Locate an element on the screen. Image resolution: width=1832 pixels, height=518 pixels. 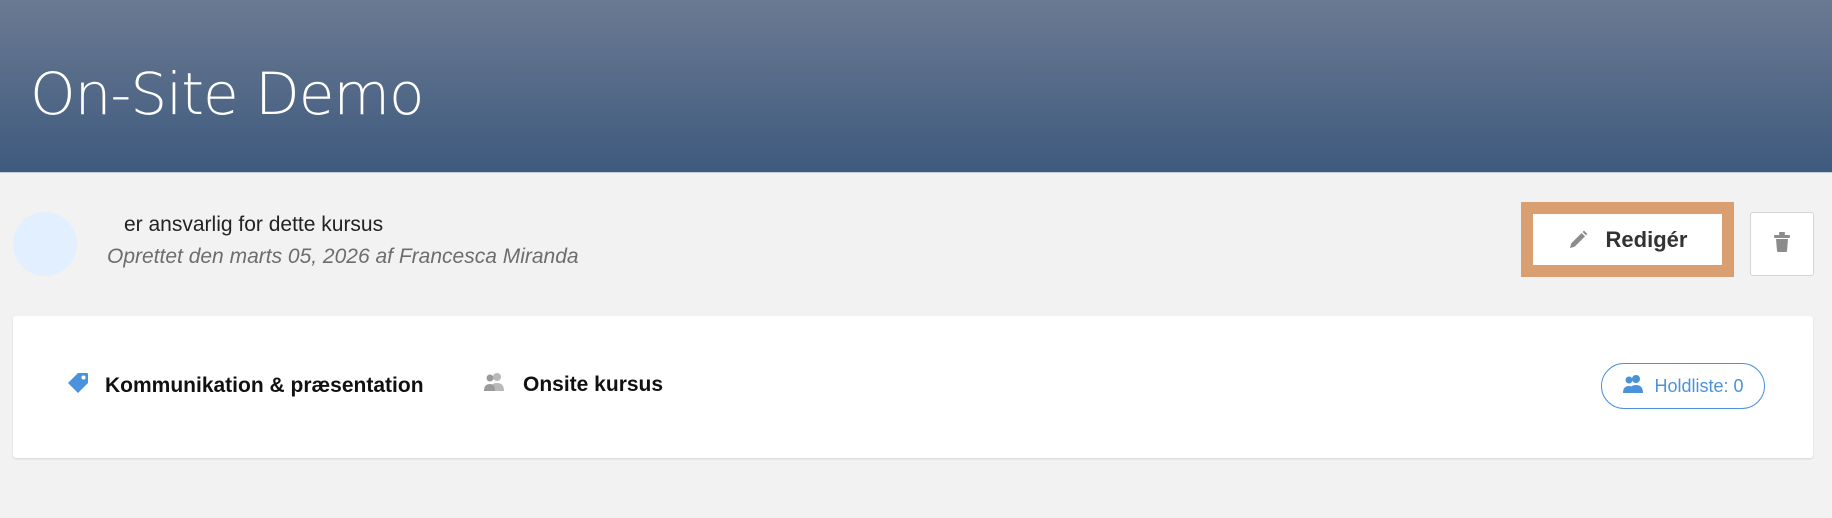
avatar is located at coordinates (45, 244).